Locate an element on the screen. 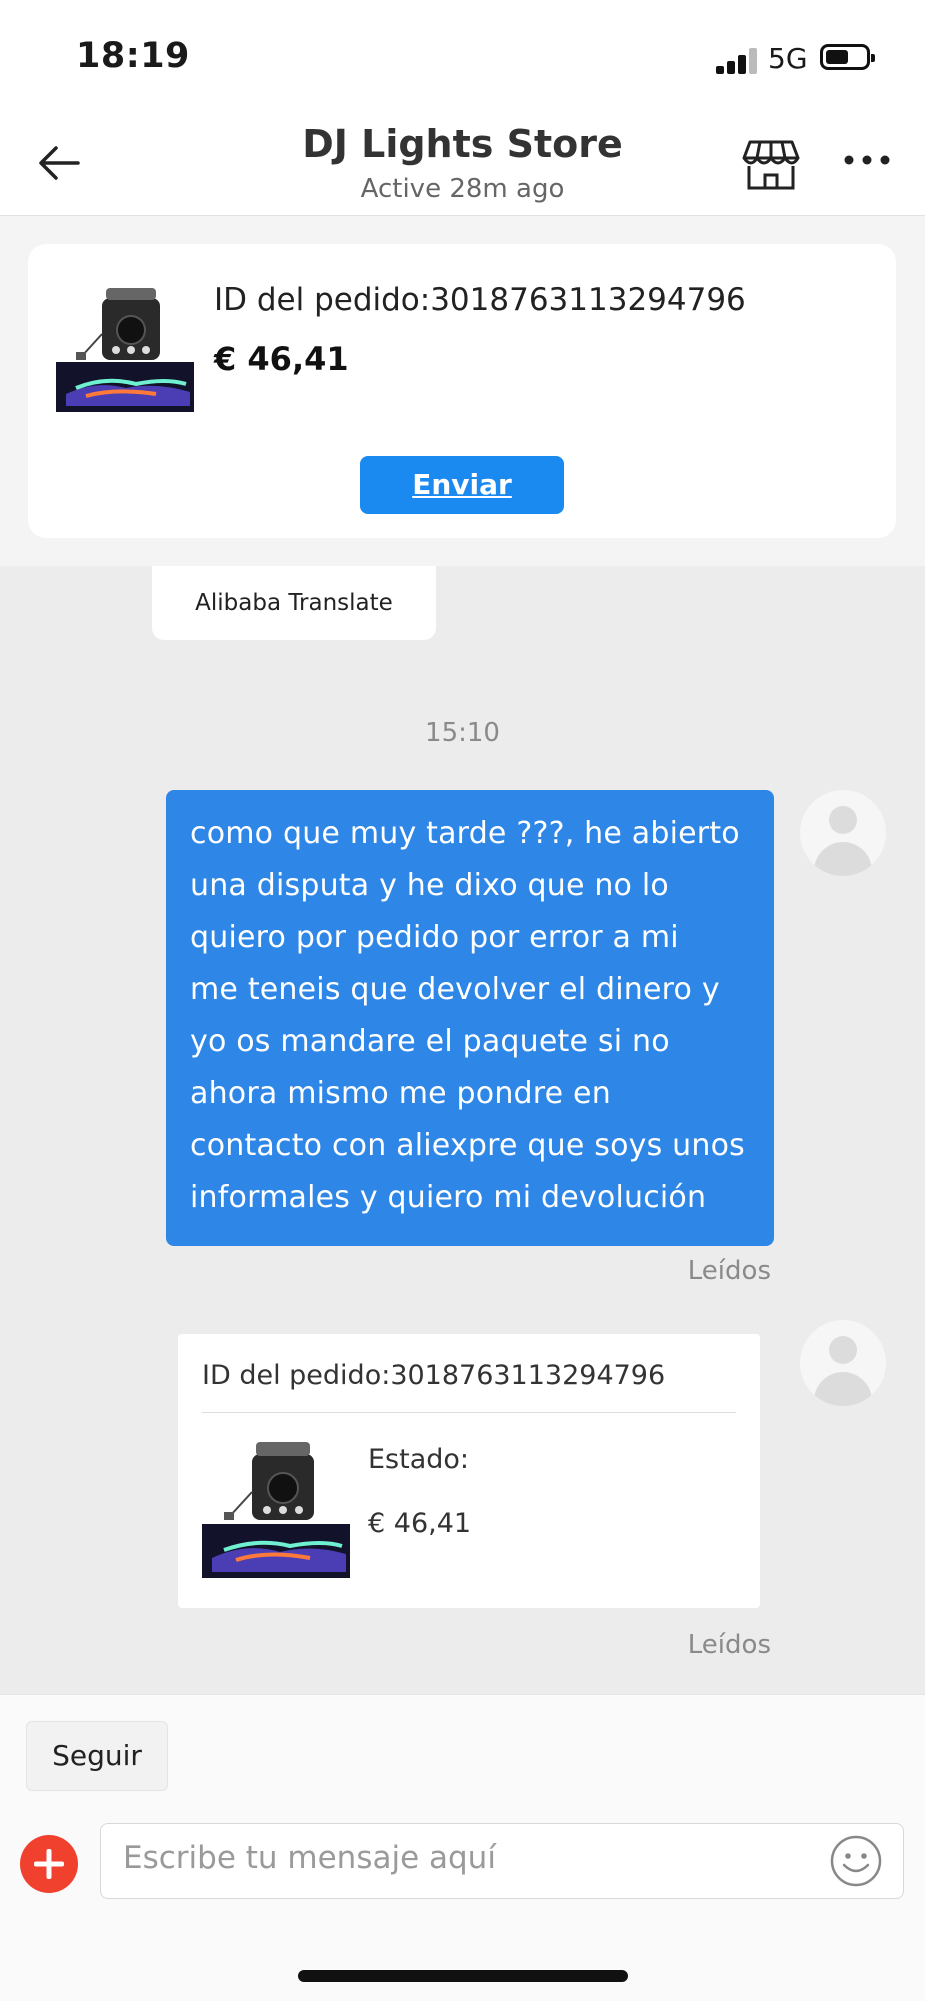 The height and width of the screenshot is (2001, 925). message-line: contacto con aliexpre que soys unos is located at coordinates (467, 1145).